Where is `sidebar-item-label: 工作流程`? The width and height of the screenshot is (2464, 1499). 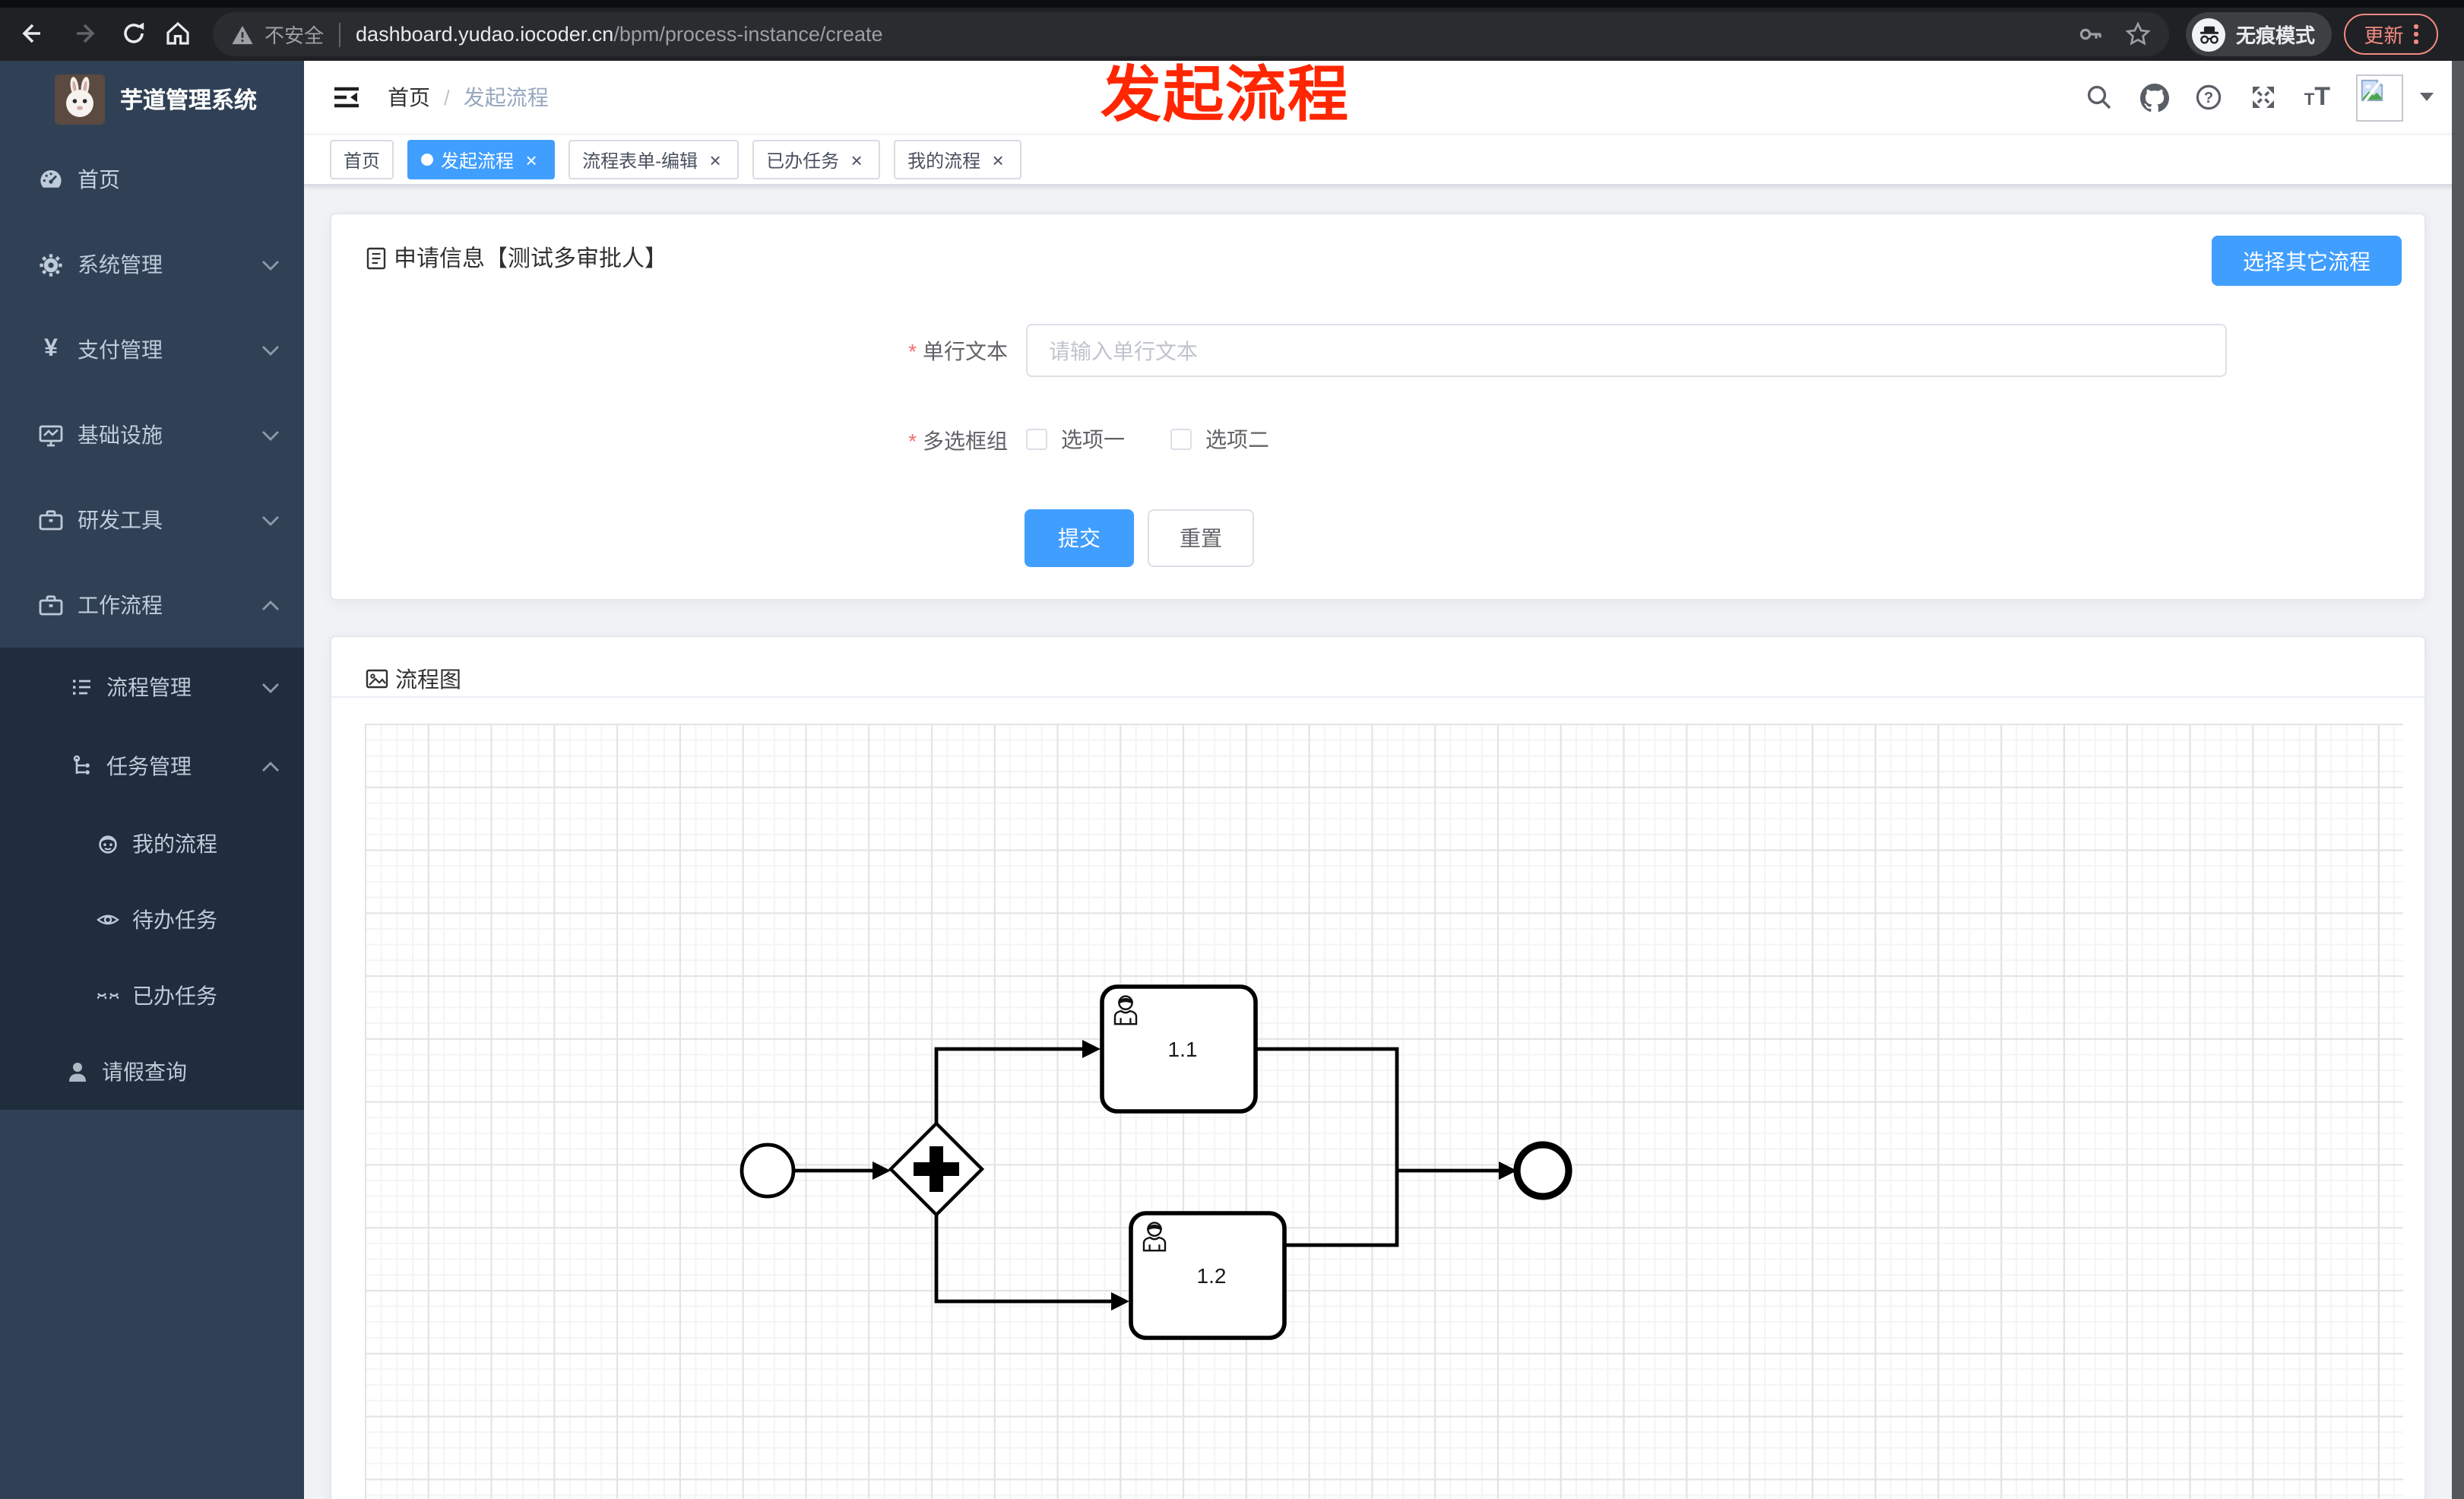
sidebar-item-label: 工作流程 is located at coordinates (120, 605).